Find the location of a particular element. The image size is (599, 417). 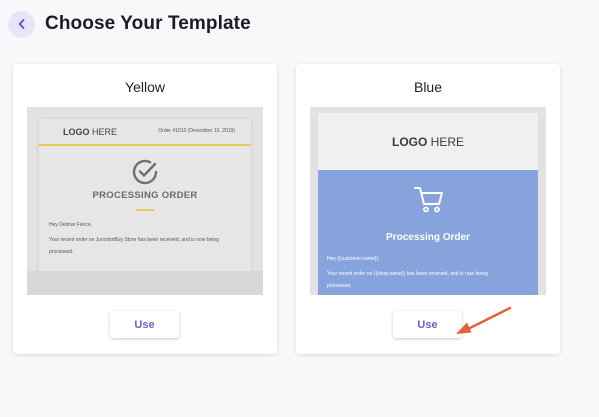

page-title: Choose Your Template is located at coordinates (148, 23).